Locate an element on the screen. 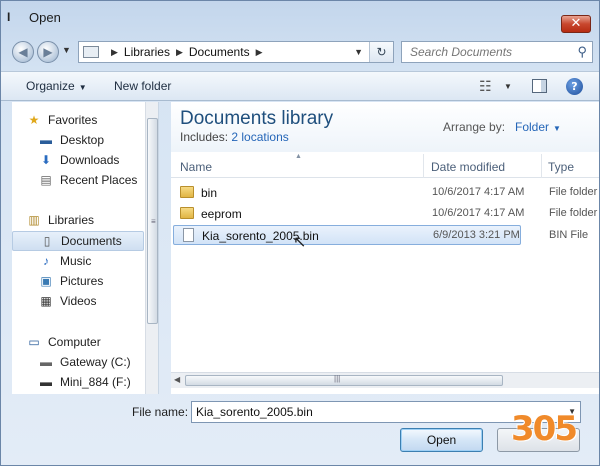 This screenshot has height=466, width=600. watermark-logo: 305 is located at coordinates (544, 429).